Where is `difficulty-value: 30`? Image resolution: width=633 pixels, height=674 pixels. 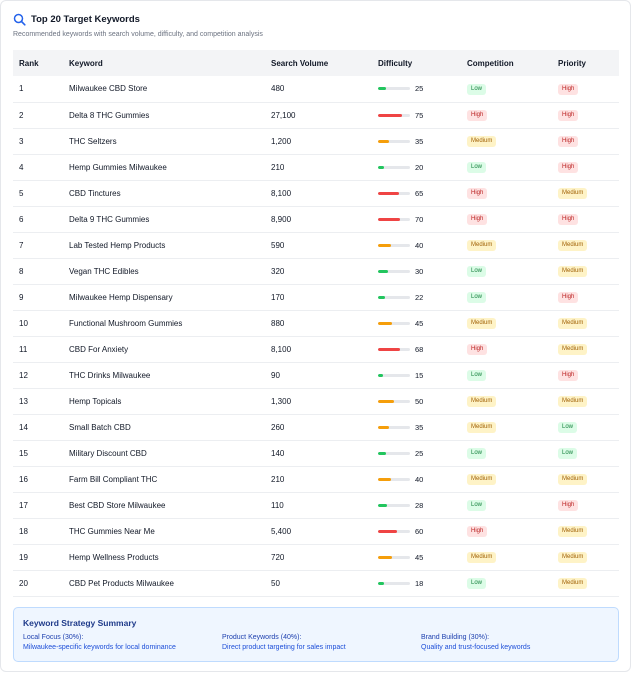 difficulty-value: 30 is located at coordinates (419, 271).